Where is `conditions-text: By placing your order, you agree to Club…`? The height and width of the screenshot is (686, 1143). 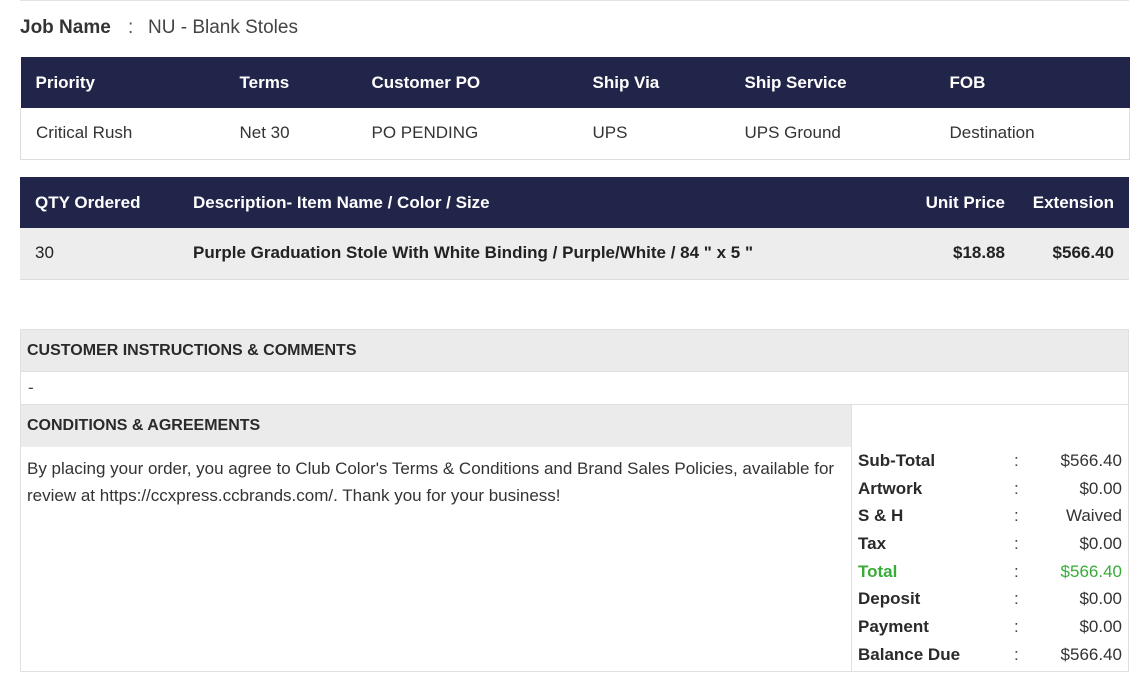
conditions-text: By placing your order, you agree to Club… is located at coordinates (431, 482).